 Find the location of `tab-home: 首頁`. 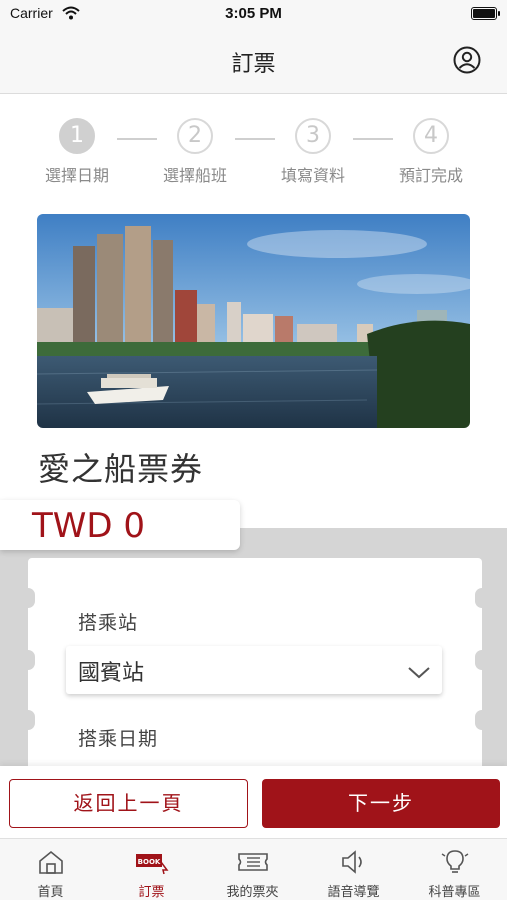

tab-home: 首頁 is located at coordinates (50, 869).